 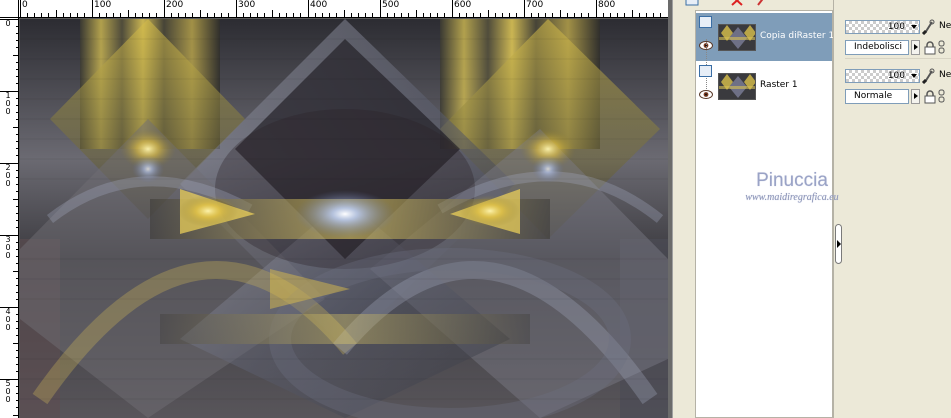 I want to click on watermark-url: www.maidiregrafica.eu, so click(x=792, y=197).